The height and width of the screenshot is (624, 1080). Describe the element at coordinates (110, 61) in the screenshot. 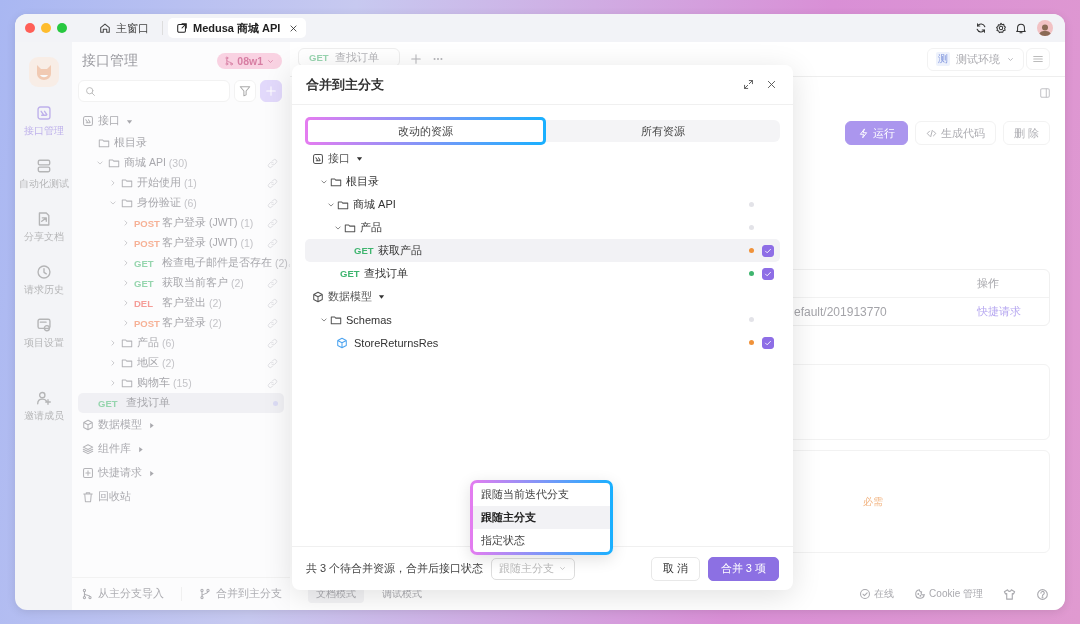

I see `panel-title: 接口管理` at that location.